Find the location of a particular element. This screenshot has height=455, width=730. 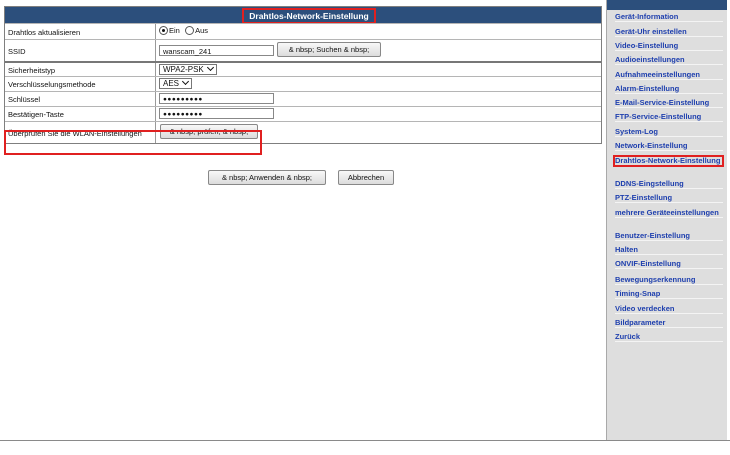

security-type-row: Sicherheitstyp WPA2-PSK is located at coordinates (303, 68).